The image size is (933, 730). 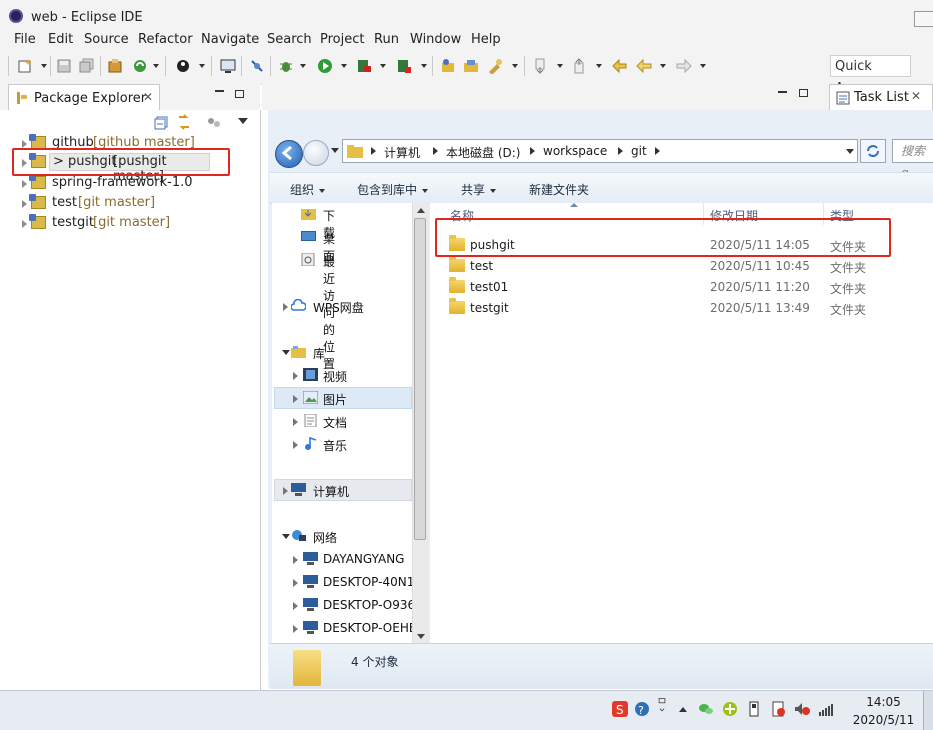 I want to click on back-icon, so click(x=644, y=66).